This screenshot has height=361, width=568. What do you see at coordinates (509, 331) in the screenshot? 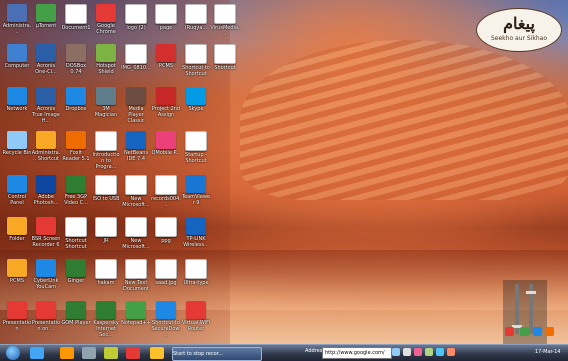
I see `winamp-icon` at bounding box center [509, 331].